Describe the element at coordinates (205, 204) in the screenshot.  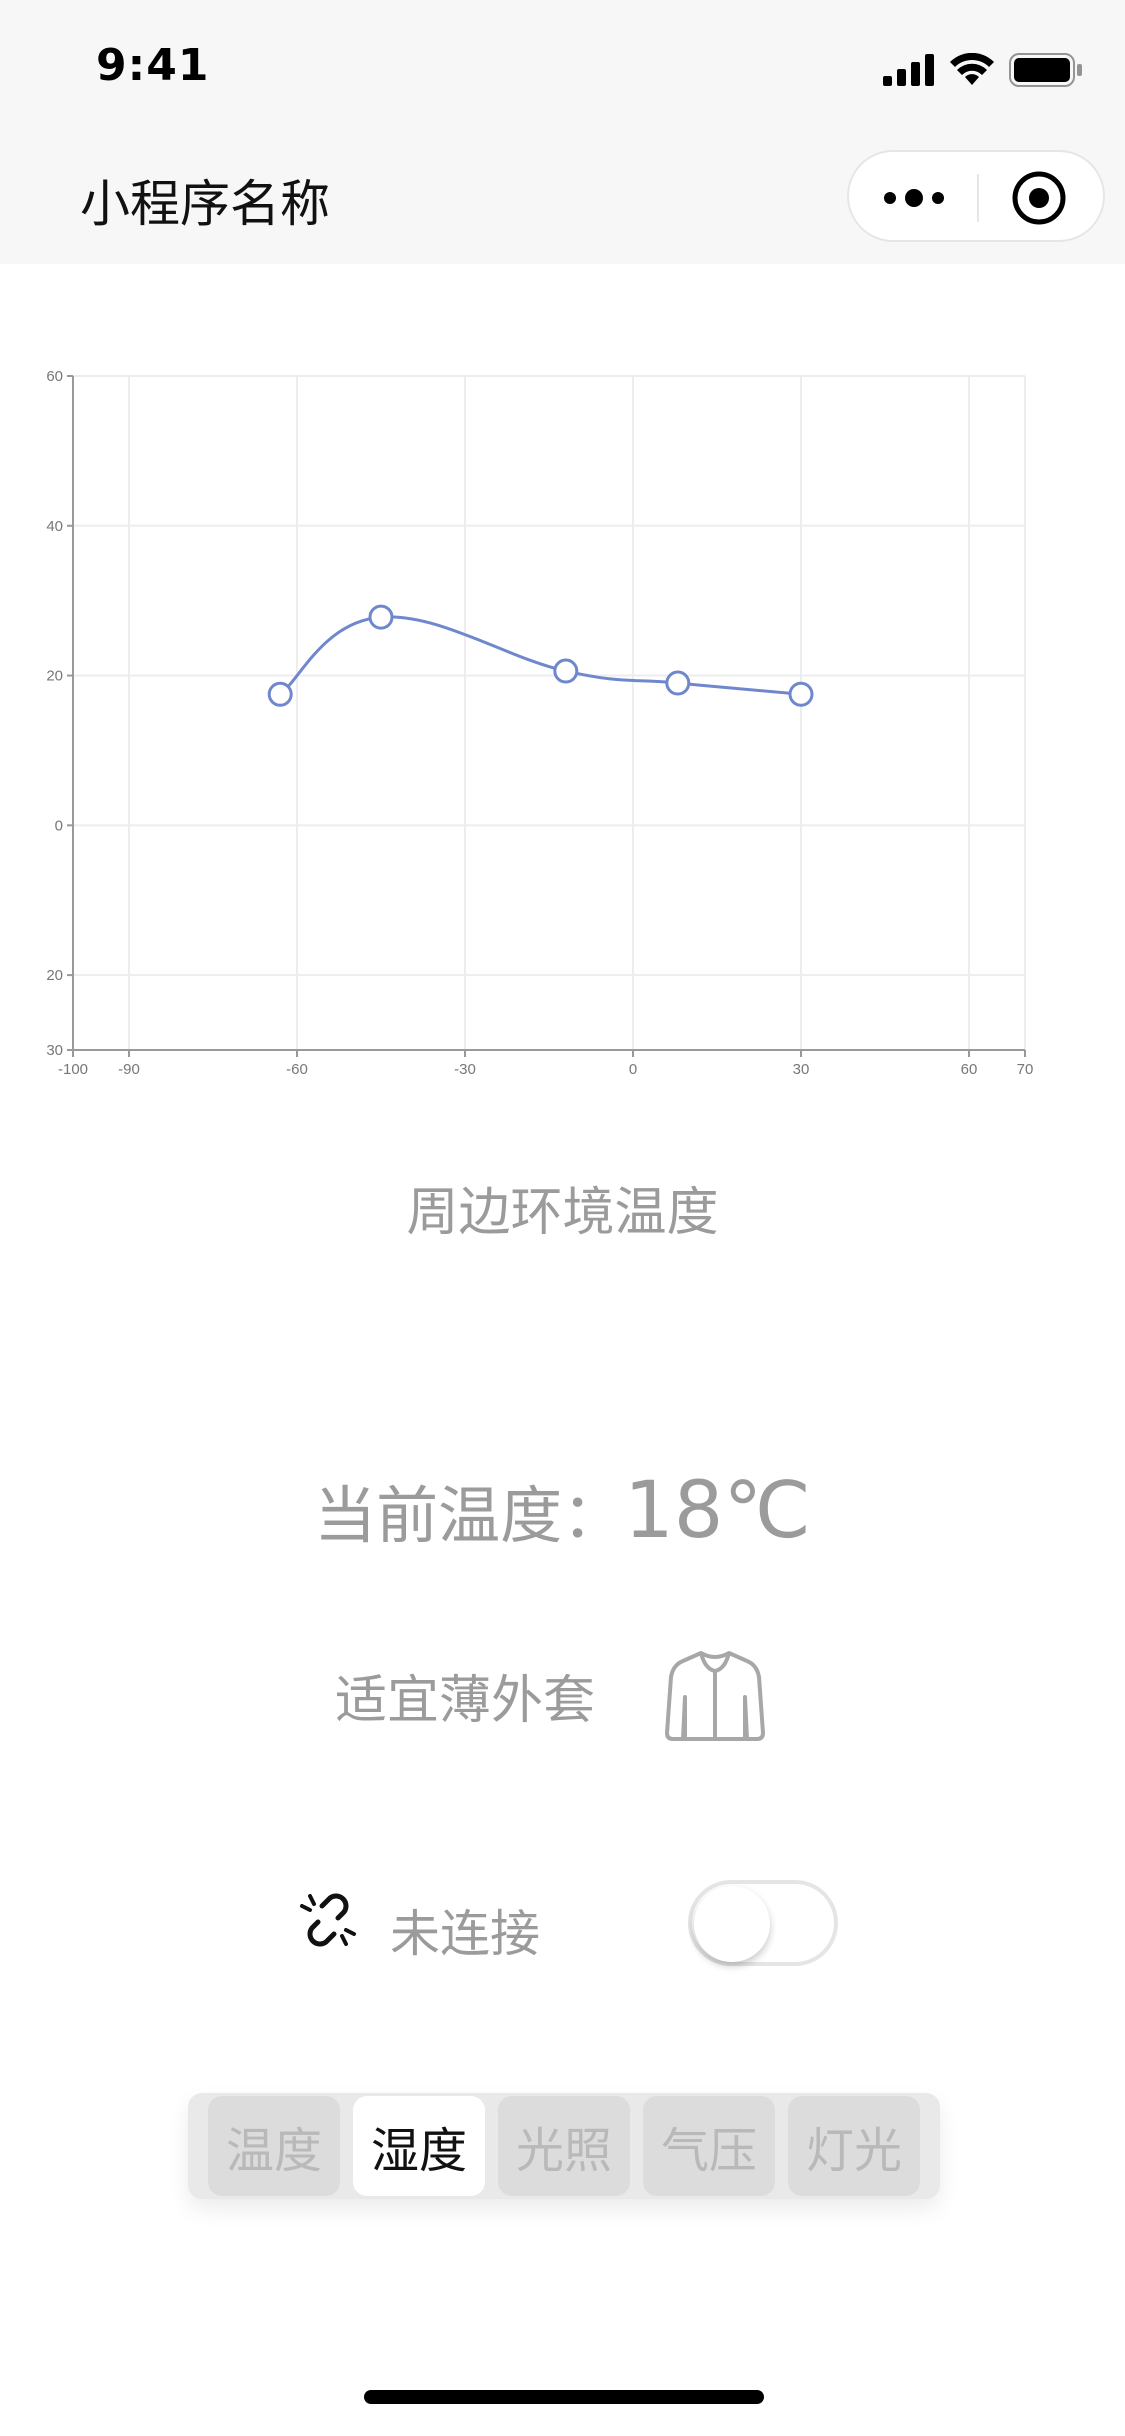
I see `page-title: 小程序名称` at that location.